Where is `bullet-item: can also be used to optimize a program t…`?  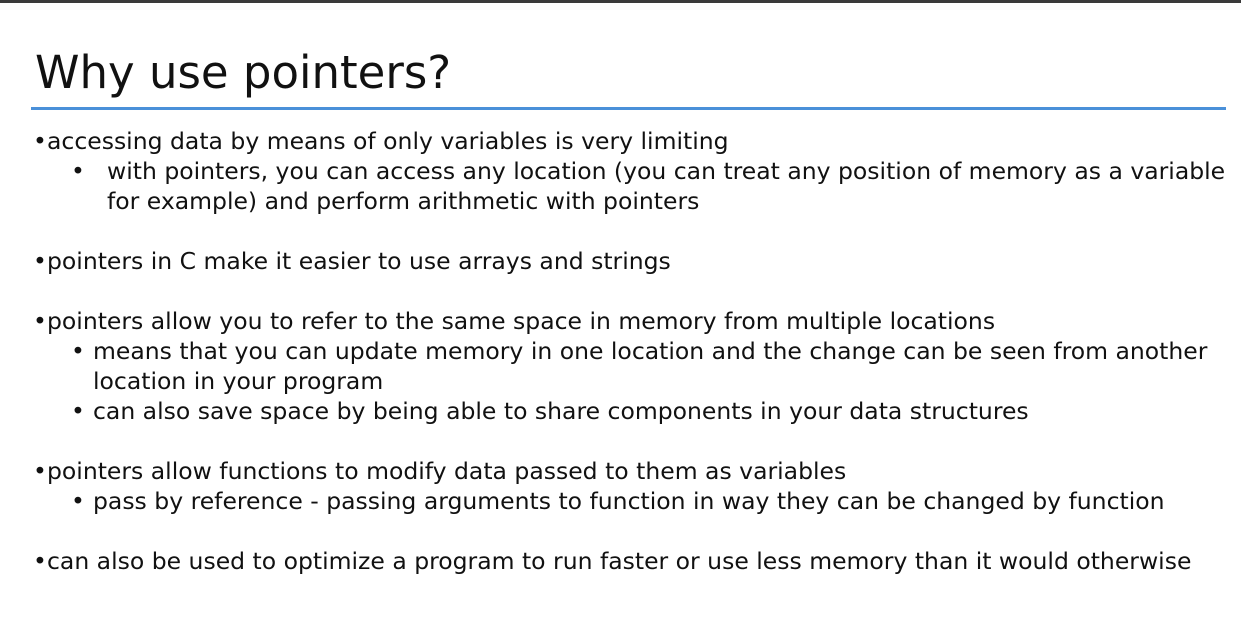
bullet-item: can also be used to optimize a program t… is located at coordinates (630, 561).